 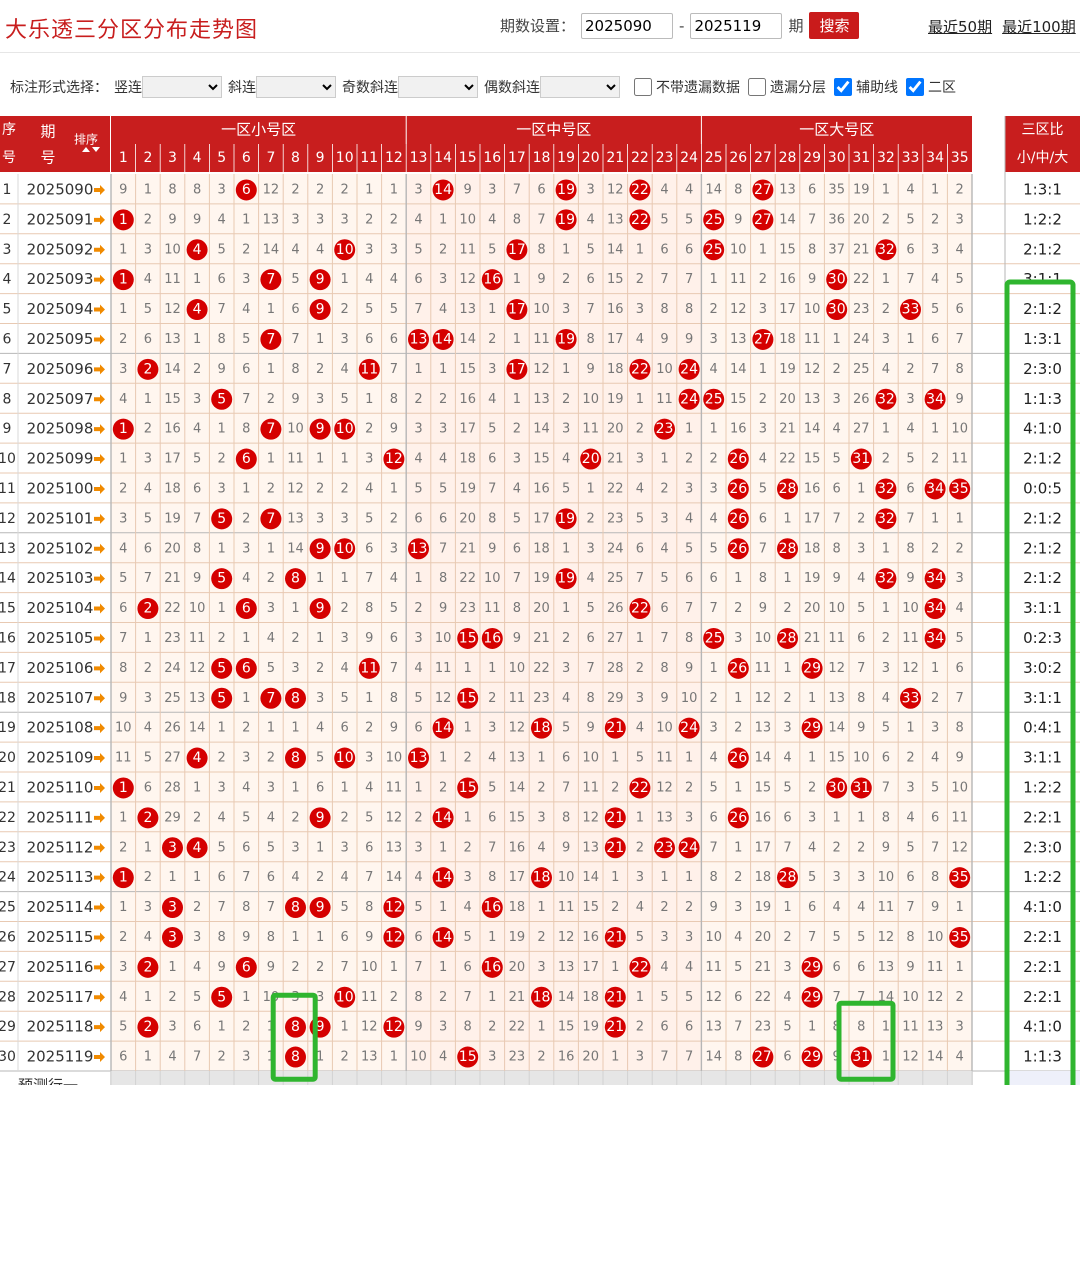 I want to click on hit-ball-number: 17, so click(x=517, y=369).